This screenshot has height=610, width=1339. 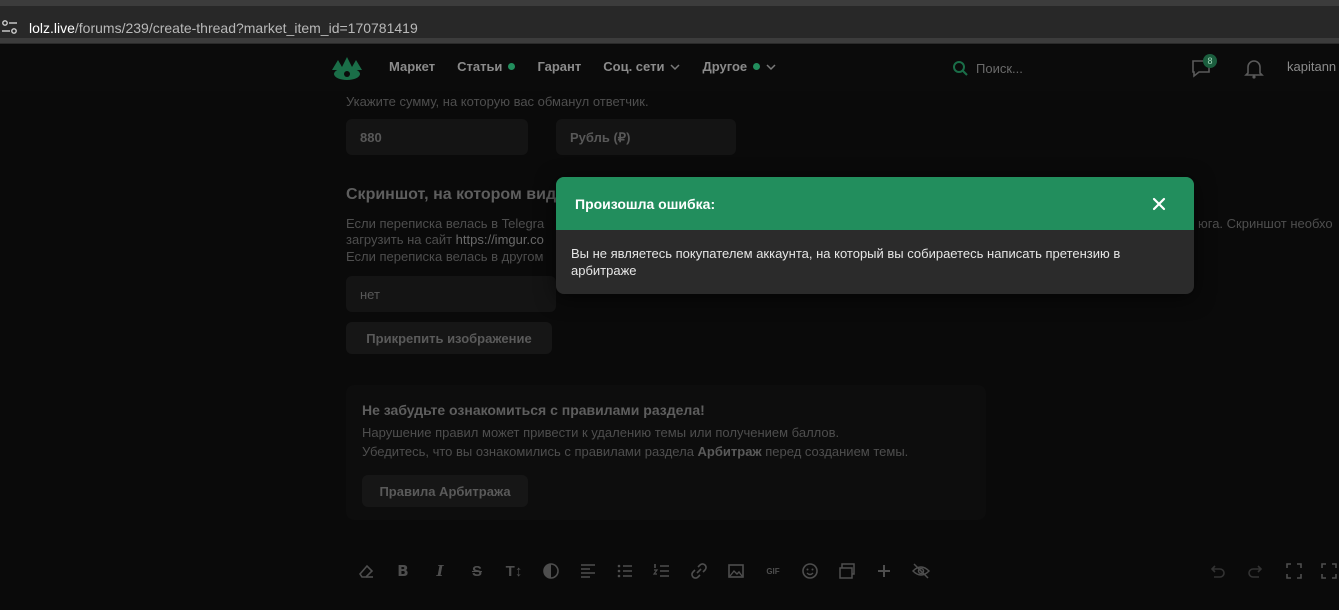 I want to click on nav-label: Маркет, so click(x=412, y=66).